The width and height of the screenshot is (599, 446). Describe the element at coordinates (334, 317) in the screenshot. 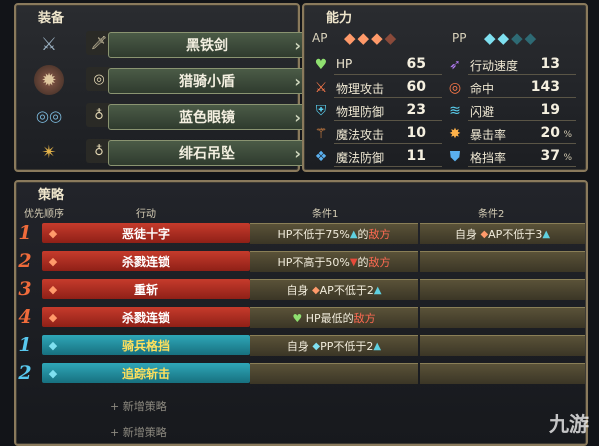

I see `condition1-button: ♥ HP最低的 敌方` at that location.